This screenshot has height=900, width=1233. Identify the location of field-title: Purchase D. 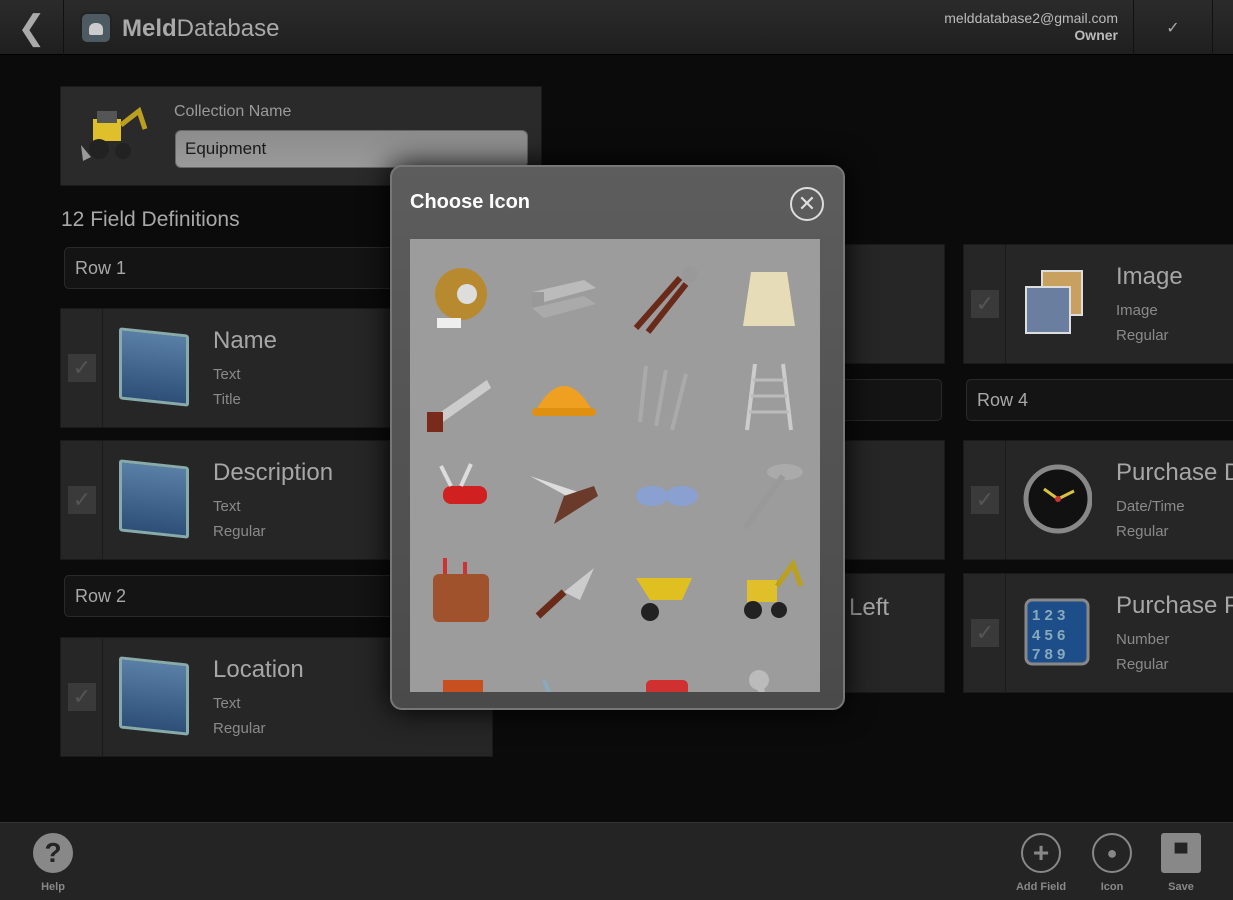
(1174, 472).